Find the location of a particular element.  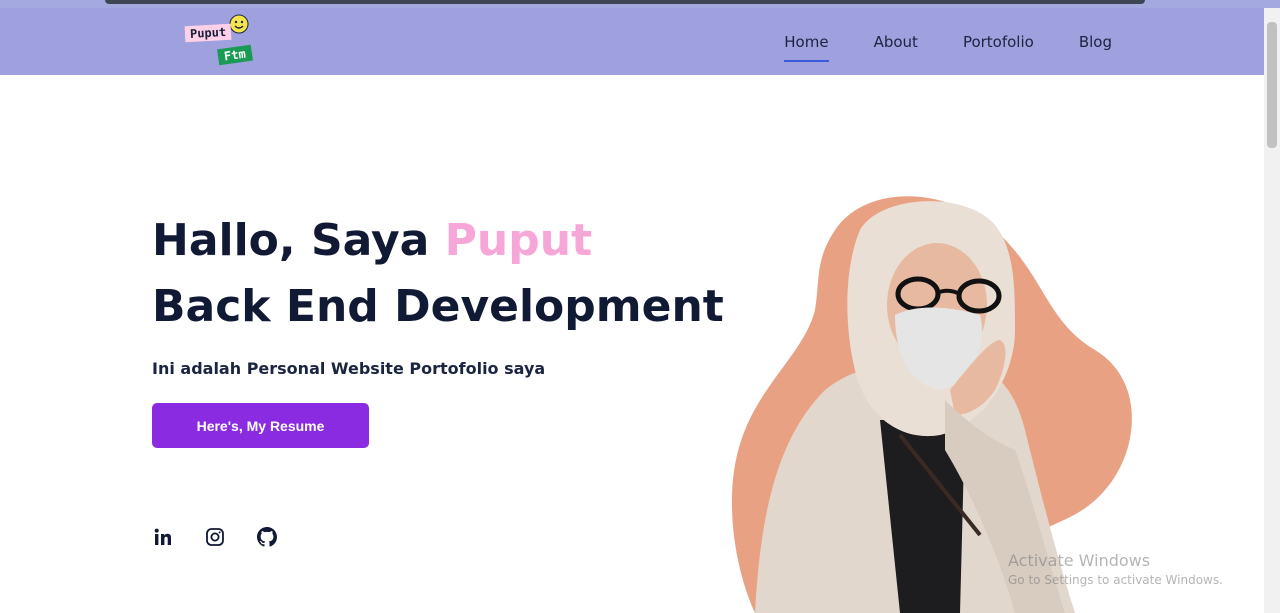

hero-name: Puput is located at coordinates (518, 240).